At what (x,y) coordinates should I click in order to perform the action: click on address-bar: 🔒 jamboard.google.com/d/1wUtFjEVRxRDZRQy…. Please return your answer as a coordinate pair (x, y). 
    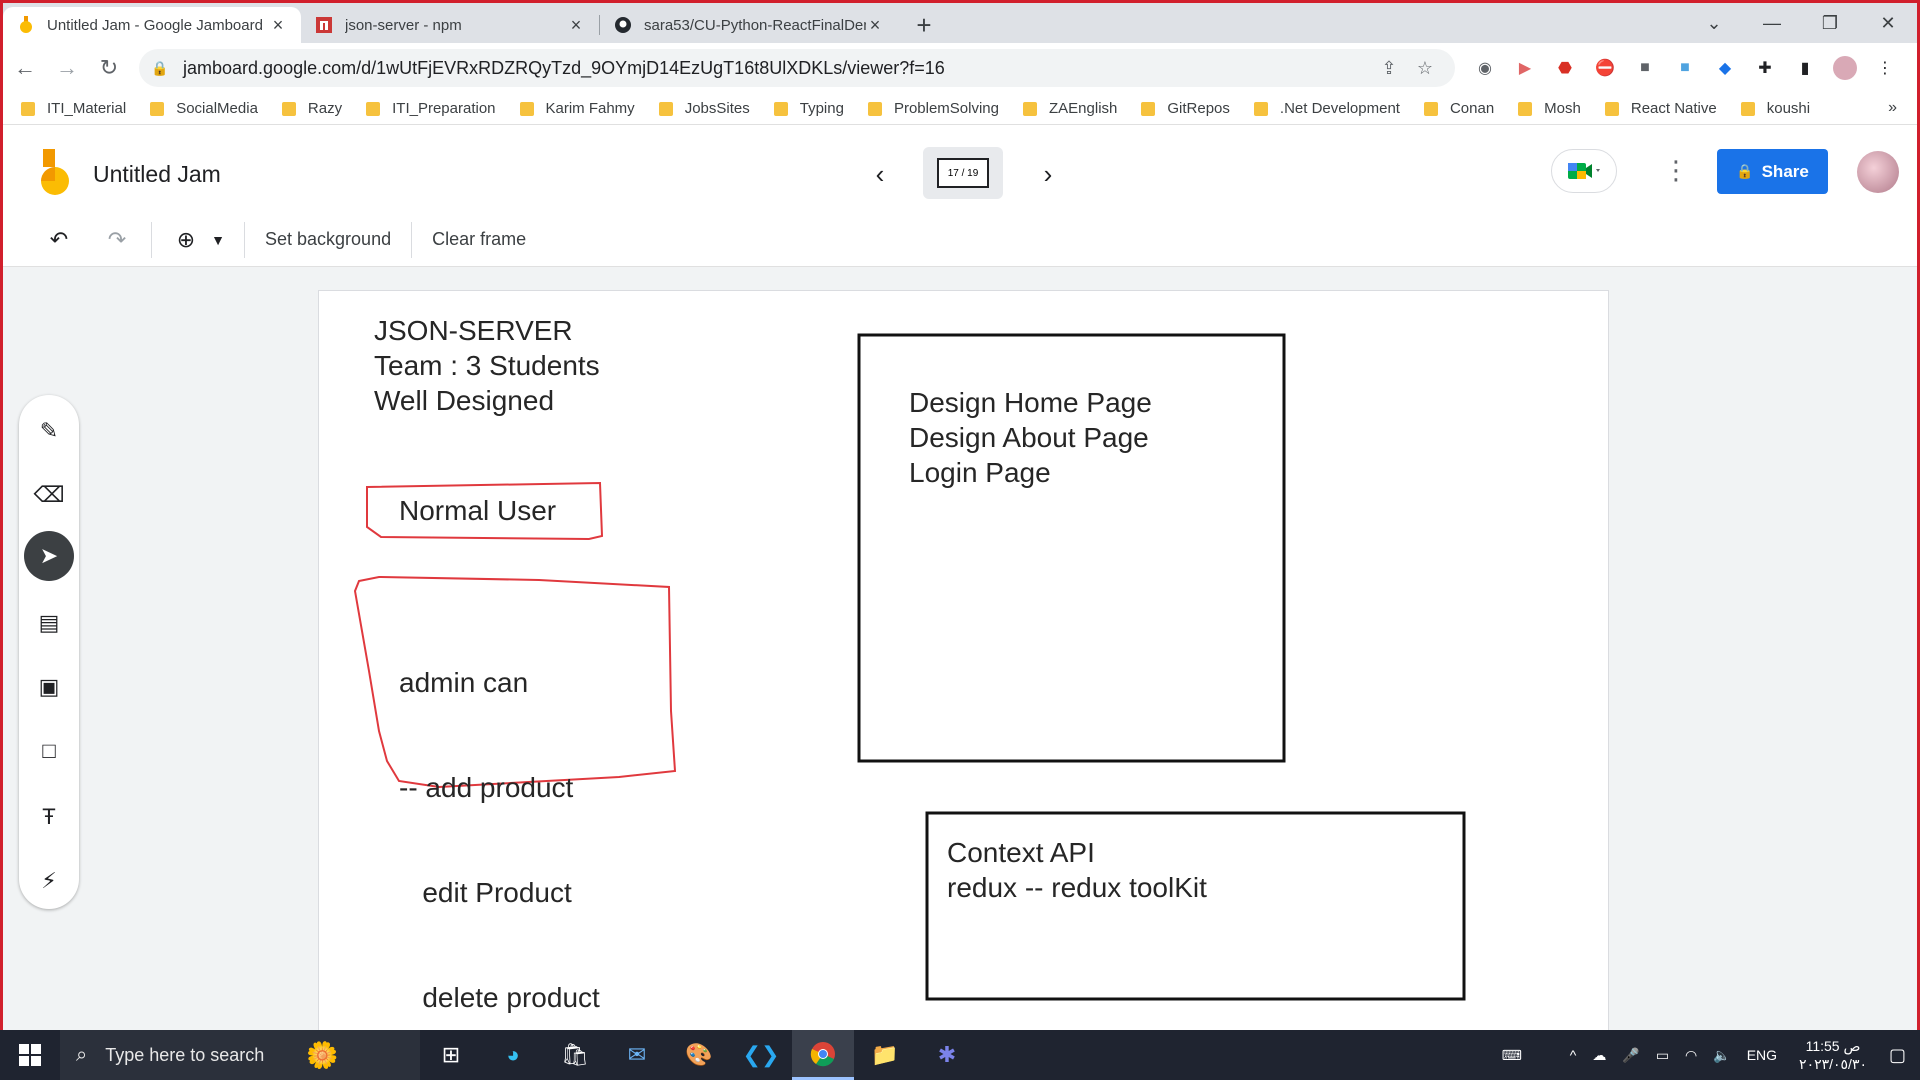
    Looking at the image, I should click on (797, 68).